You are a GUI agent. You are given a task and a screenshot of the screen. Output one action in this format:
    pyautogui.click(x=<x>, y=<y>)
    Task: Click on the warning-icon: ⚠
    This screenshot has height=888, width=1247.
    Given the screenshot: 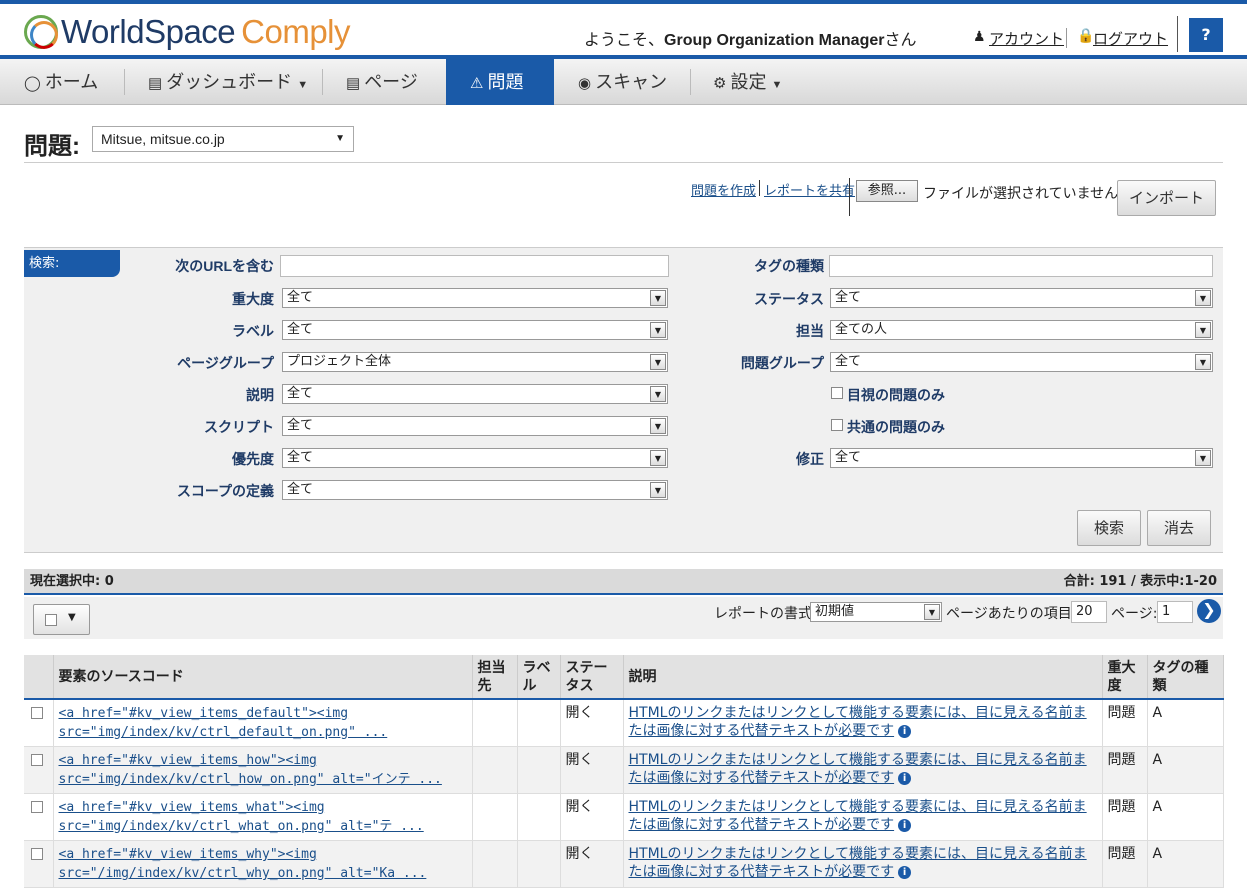 What is the action you would take?
    pyautogui.click(x=477, y=83)
    